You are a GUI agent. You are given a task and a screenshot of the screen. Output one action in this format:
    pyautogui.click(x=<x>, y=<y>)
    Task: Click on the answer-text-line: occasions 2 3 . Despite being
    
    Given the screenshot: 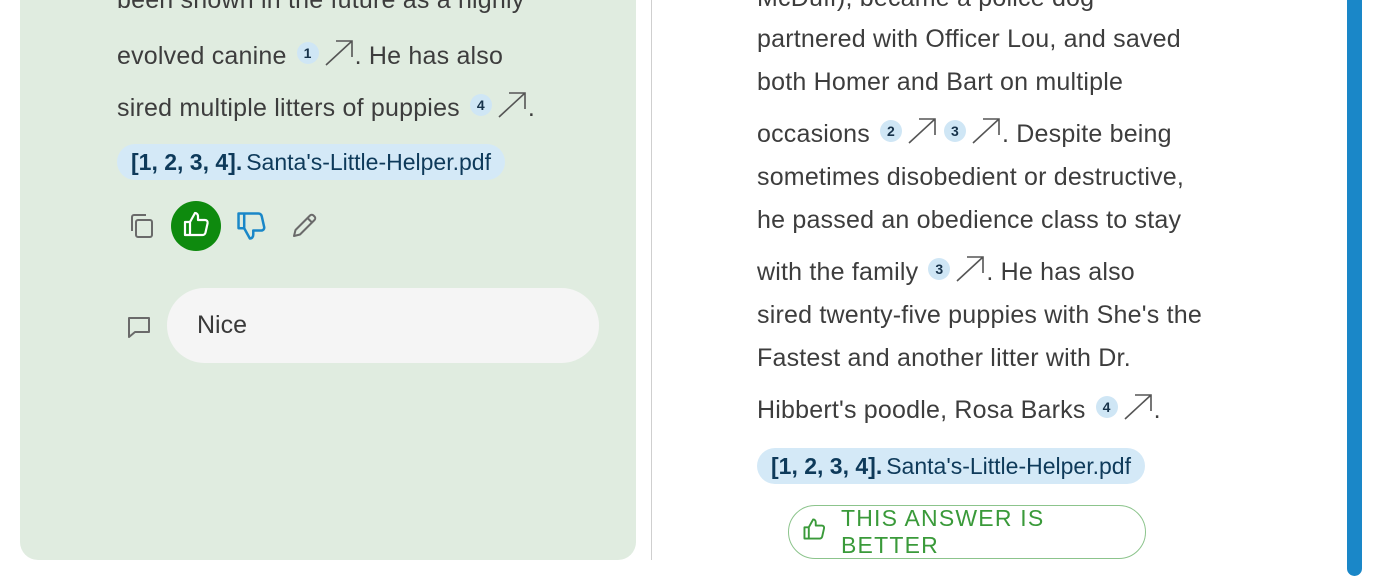 What is the action you would take?
    pyautogui.click(x=964, y=132)
    